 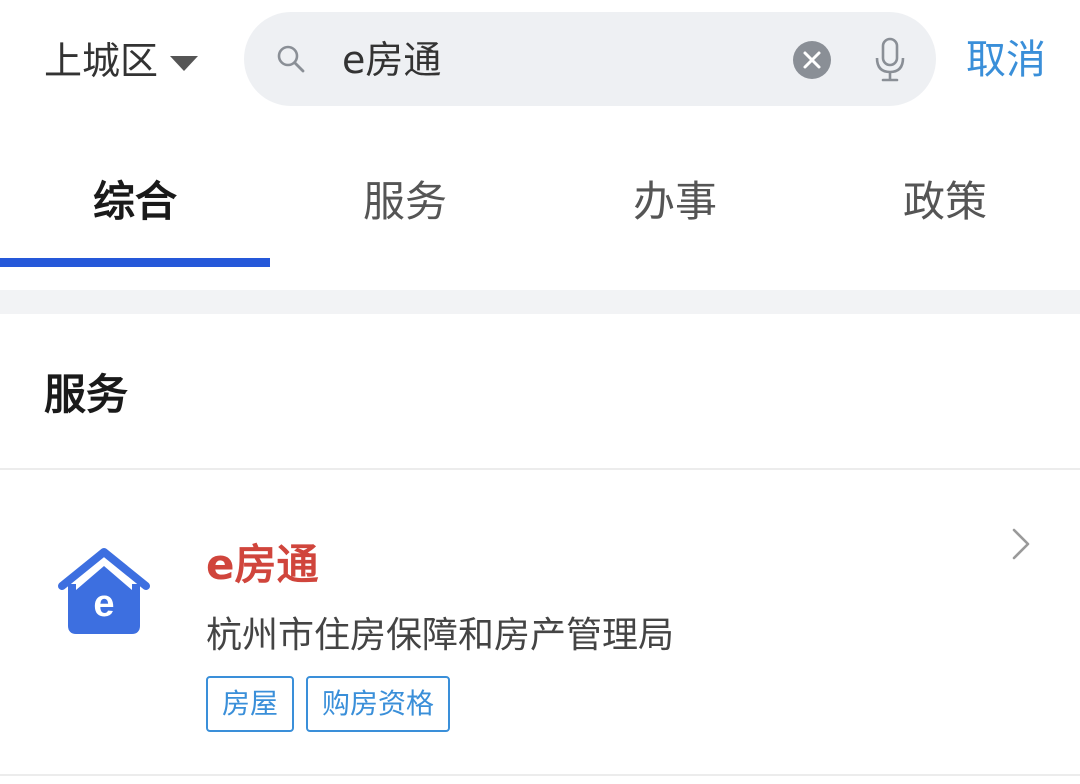 I want to click on clear-icon, so click(x=812, y=60).